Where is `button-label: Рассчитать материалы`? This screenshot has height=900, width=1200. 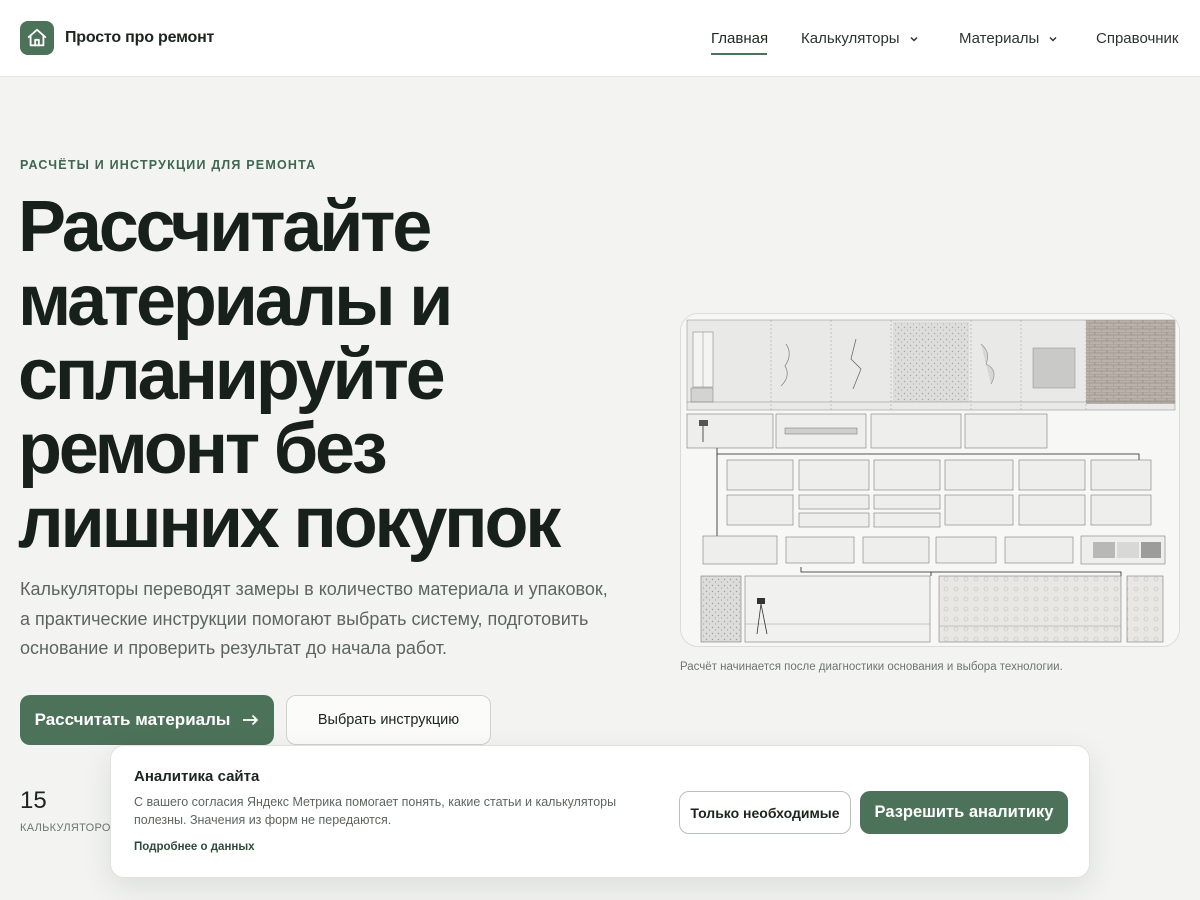
button-label: Рассчитать материалы is located at coordinates (132, 719).